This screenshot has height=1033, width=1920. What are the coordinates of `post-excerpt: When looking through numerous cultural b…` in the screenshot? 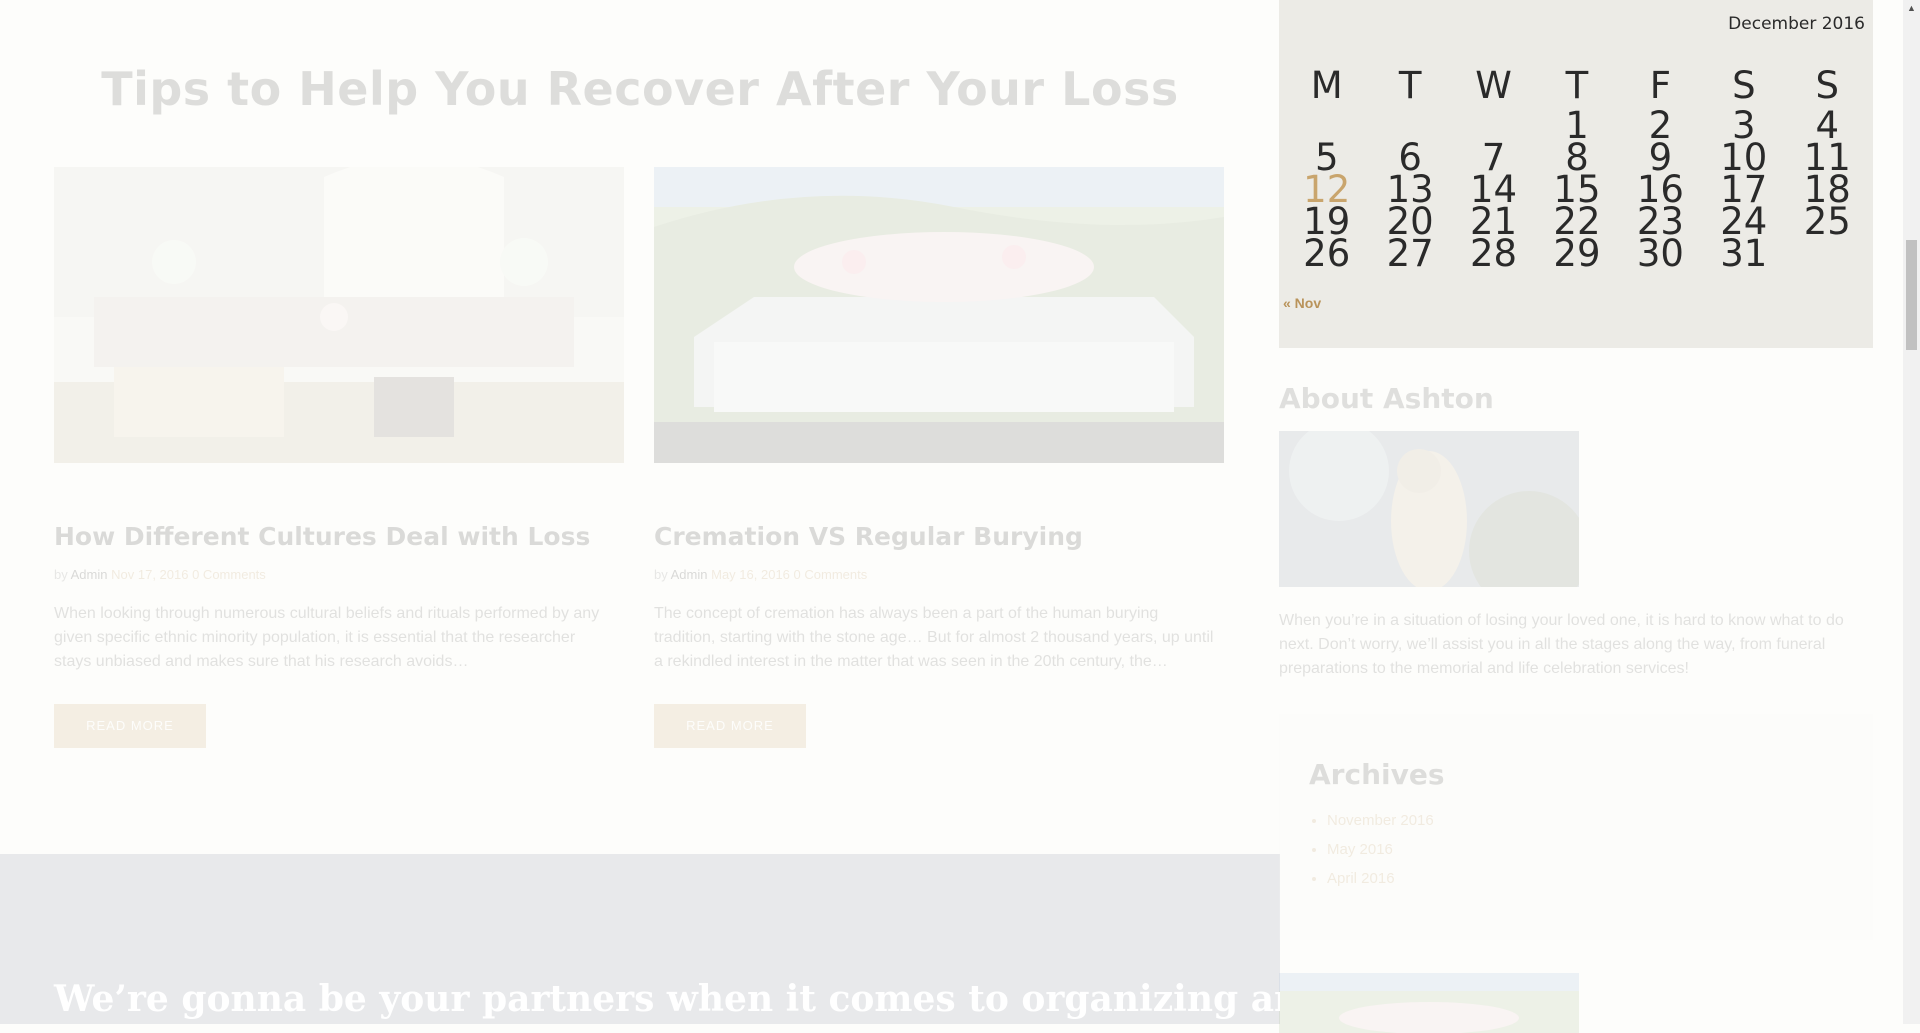 It's located at (327, 637).